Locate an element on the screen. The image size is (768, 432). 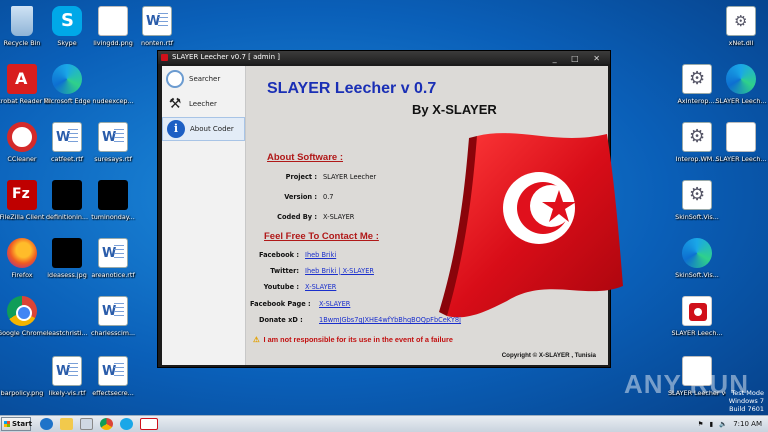
skype-icon is located at coordinates (67, 21).